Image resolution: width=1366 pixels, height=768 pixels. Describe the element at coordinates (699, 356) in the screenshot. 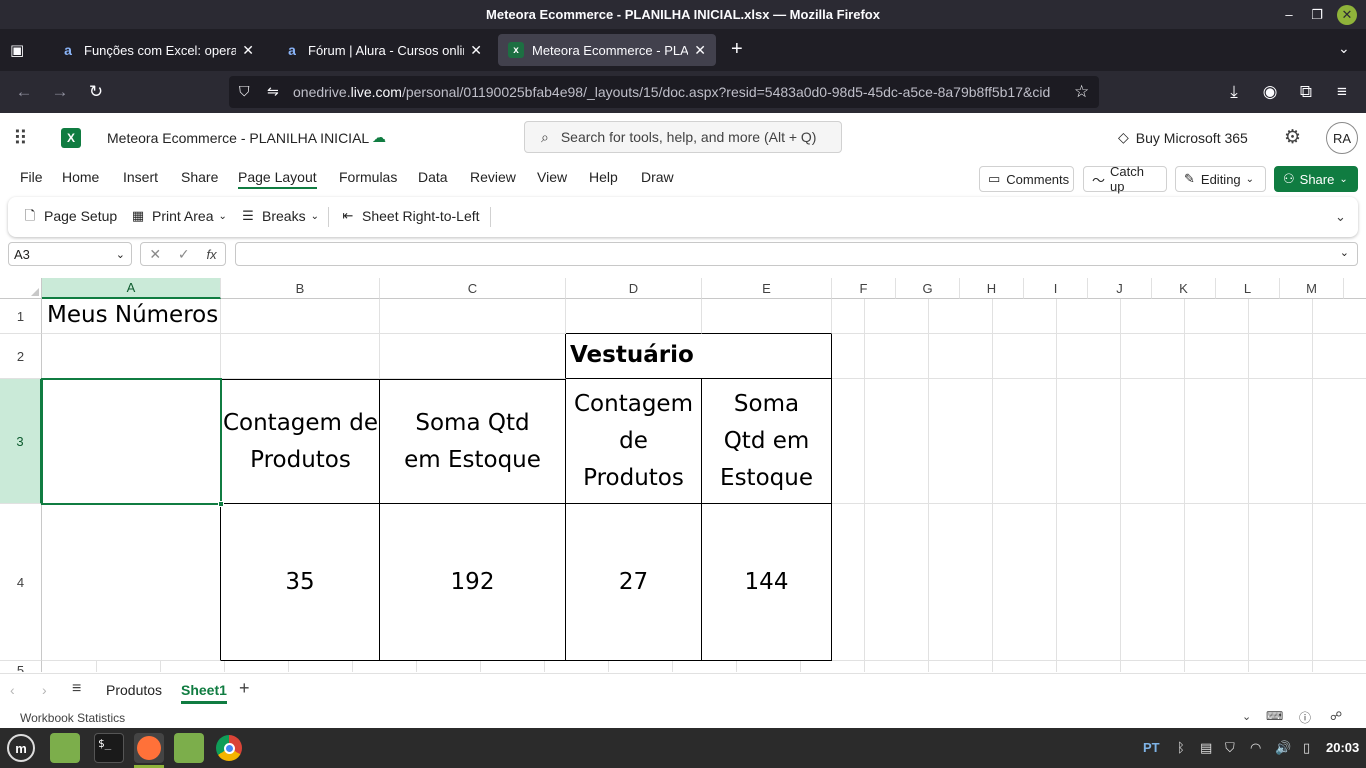

I see `cell-d2-merged: Vestuário` at that location.